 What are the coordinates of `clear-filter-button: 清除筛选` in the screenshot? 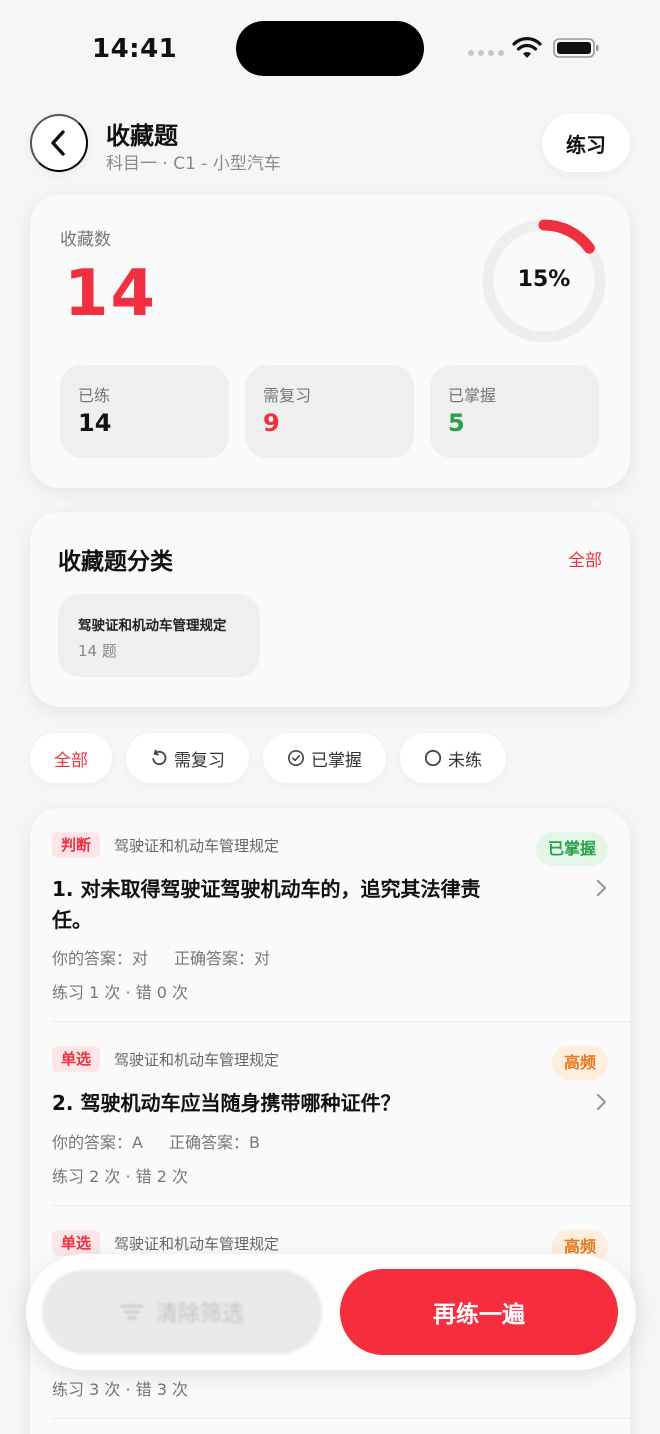 It's located at (182, 1312).